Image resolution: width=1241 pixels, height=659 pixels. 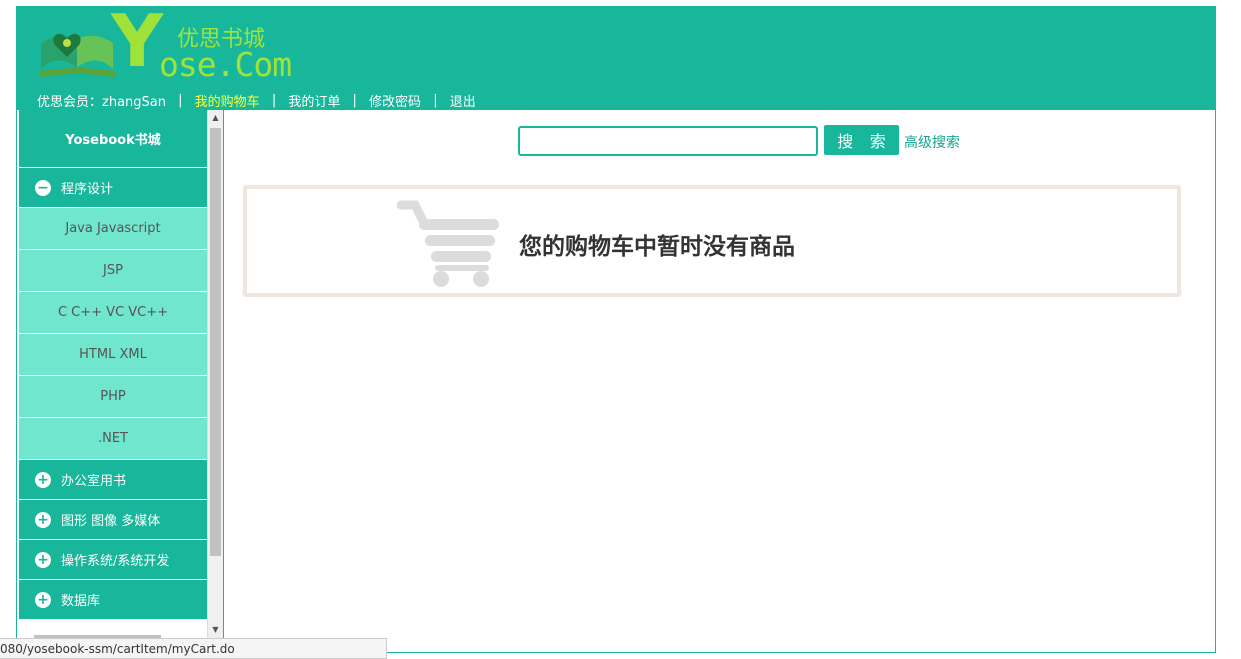 What do you see at coordinates (463, 100) in the screenshot?
I see `logout-link: 退出` at bounding box center [463, 100].